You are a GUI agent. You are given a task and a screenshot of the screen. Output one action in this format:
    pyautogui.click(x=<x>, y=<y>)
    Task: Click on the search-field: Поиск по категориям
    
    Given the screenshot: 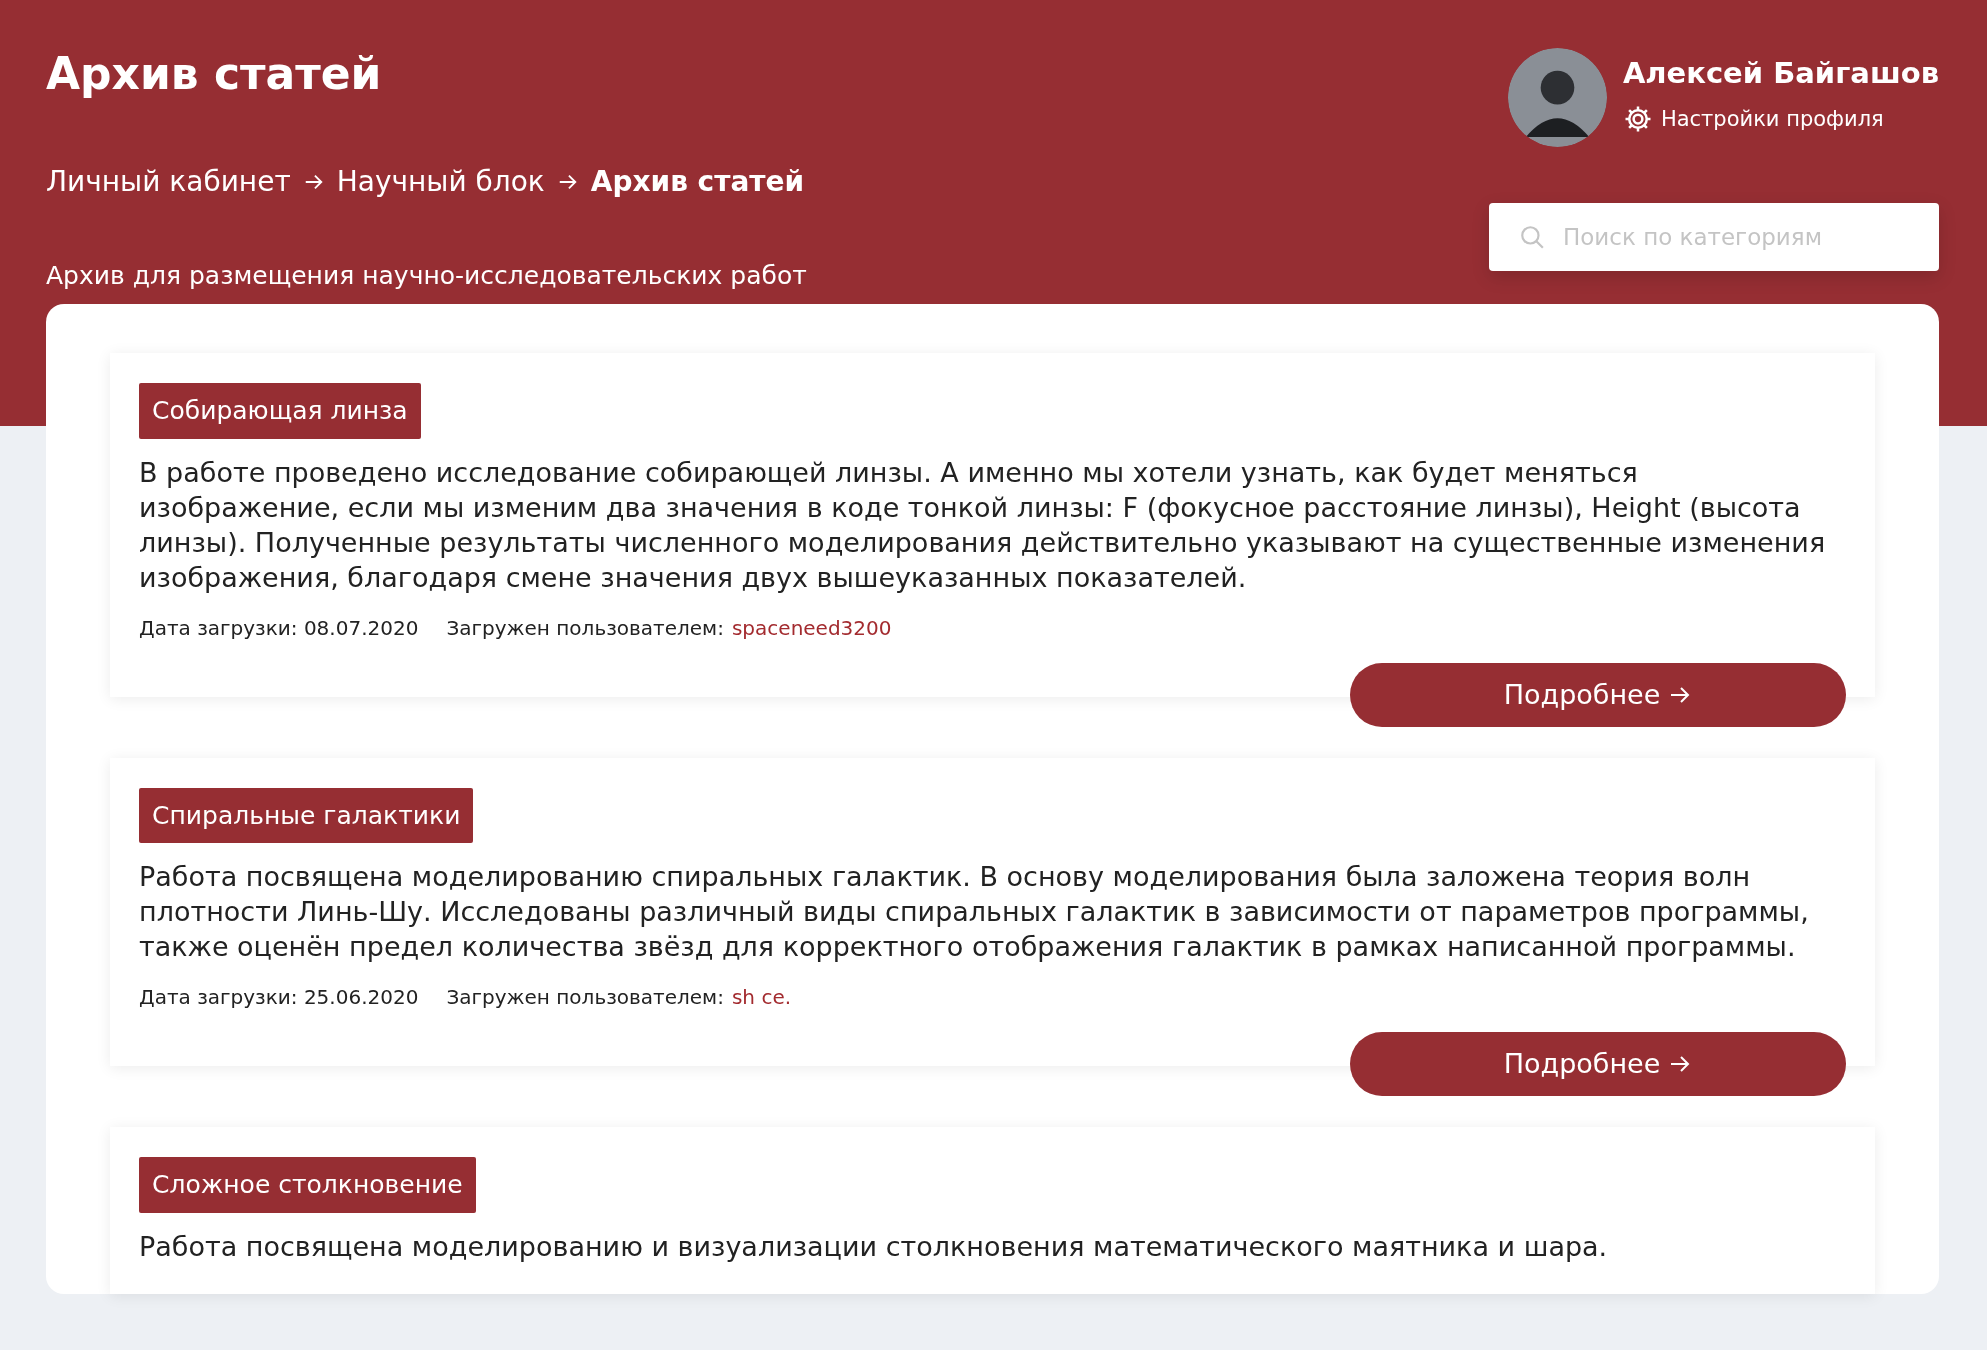 What is the action you would take?
    pyautogui.click(x=1714, y=237)
    